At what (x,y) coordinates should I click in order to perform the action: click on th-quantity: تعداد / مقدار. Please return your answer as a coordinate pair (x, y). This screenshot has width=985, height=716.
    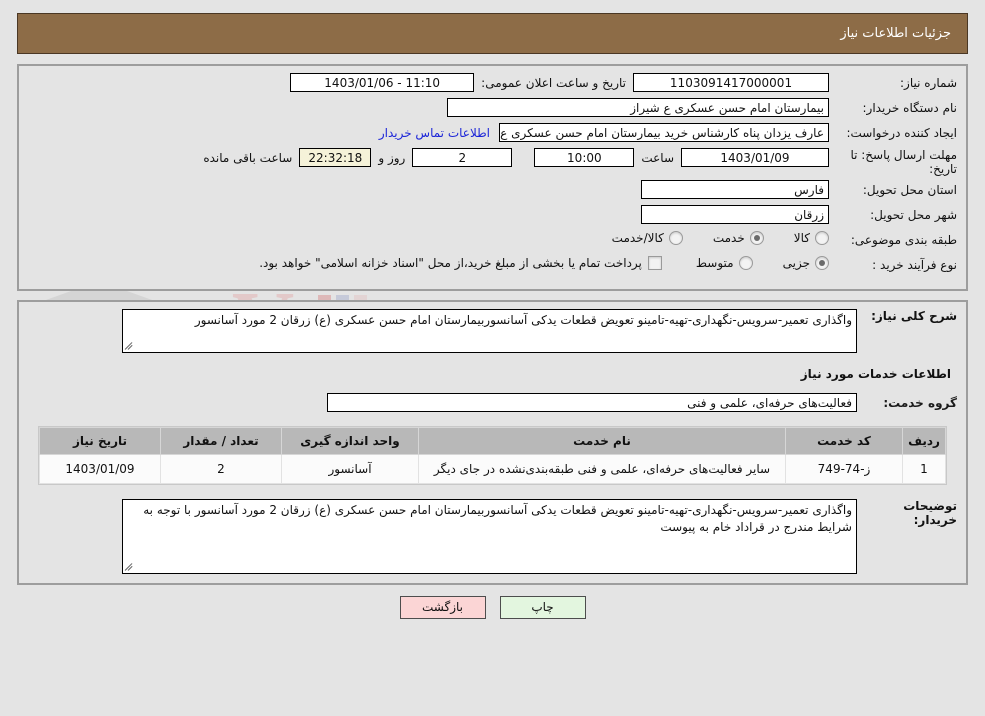
    Looking at the image, I should click on (221, 441).